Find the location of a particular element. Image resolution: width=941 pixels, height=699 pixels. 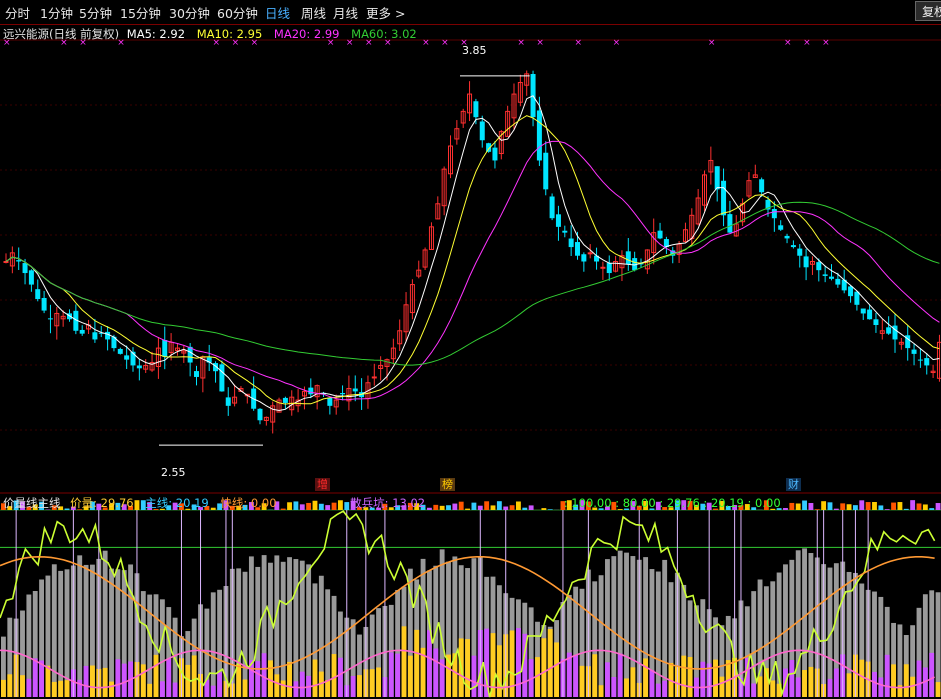

event-marker-increase: 增 is located at coordinates (322, 484).